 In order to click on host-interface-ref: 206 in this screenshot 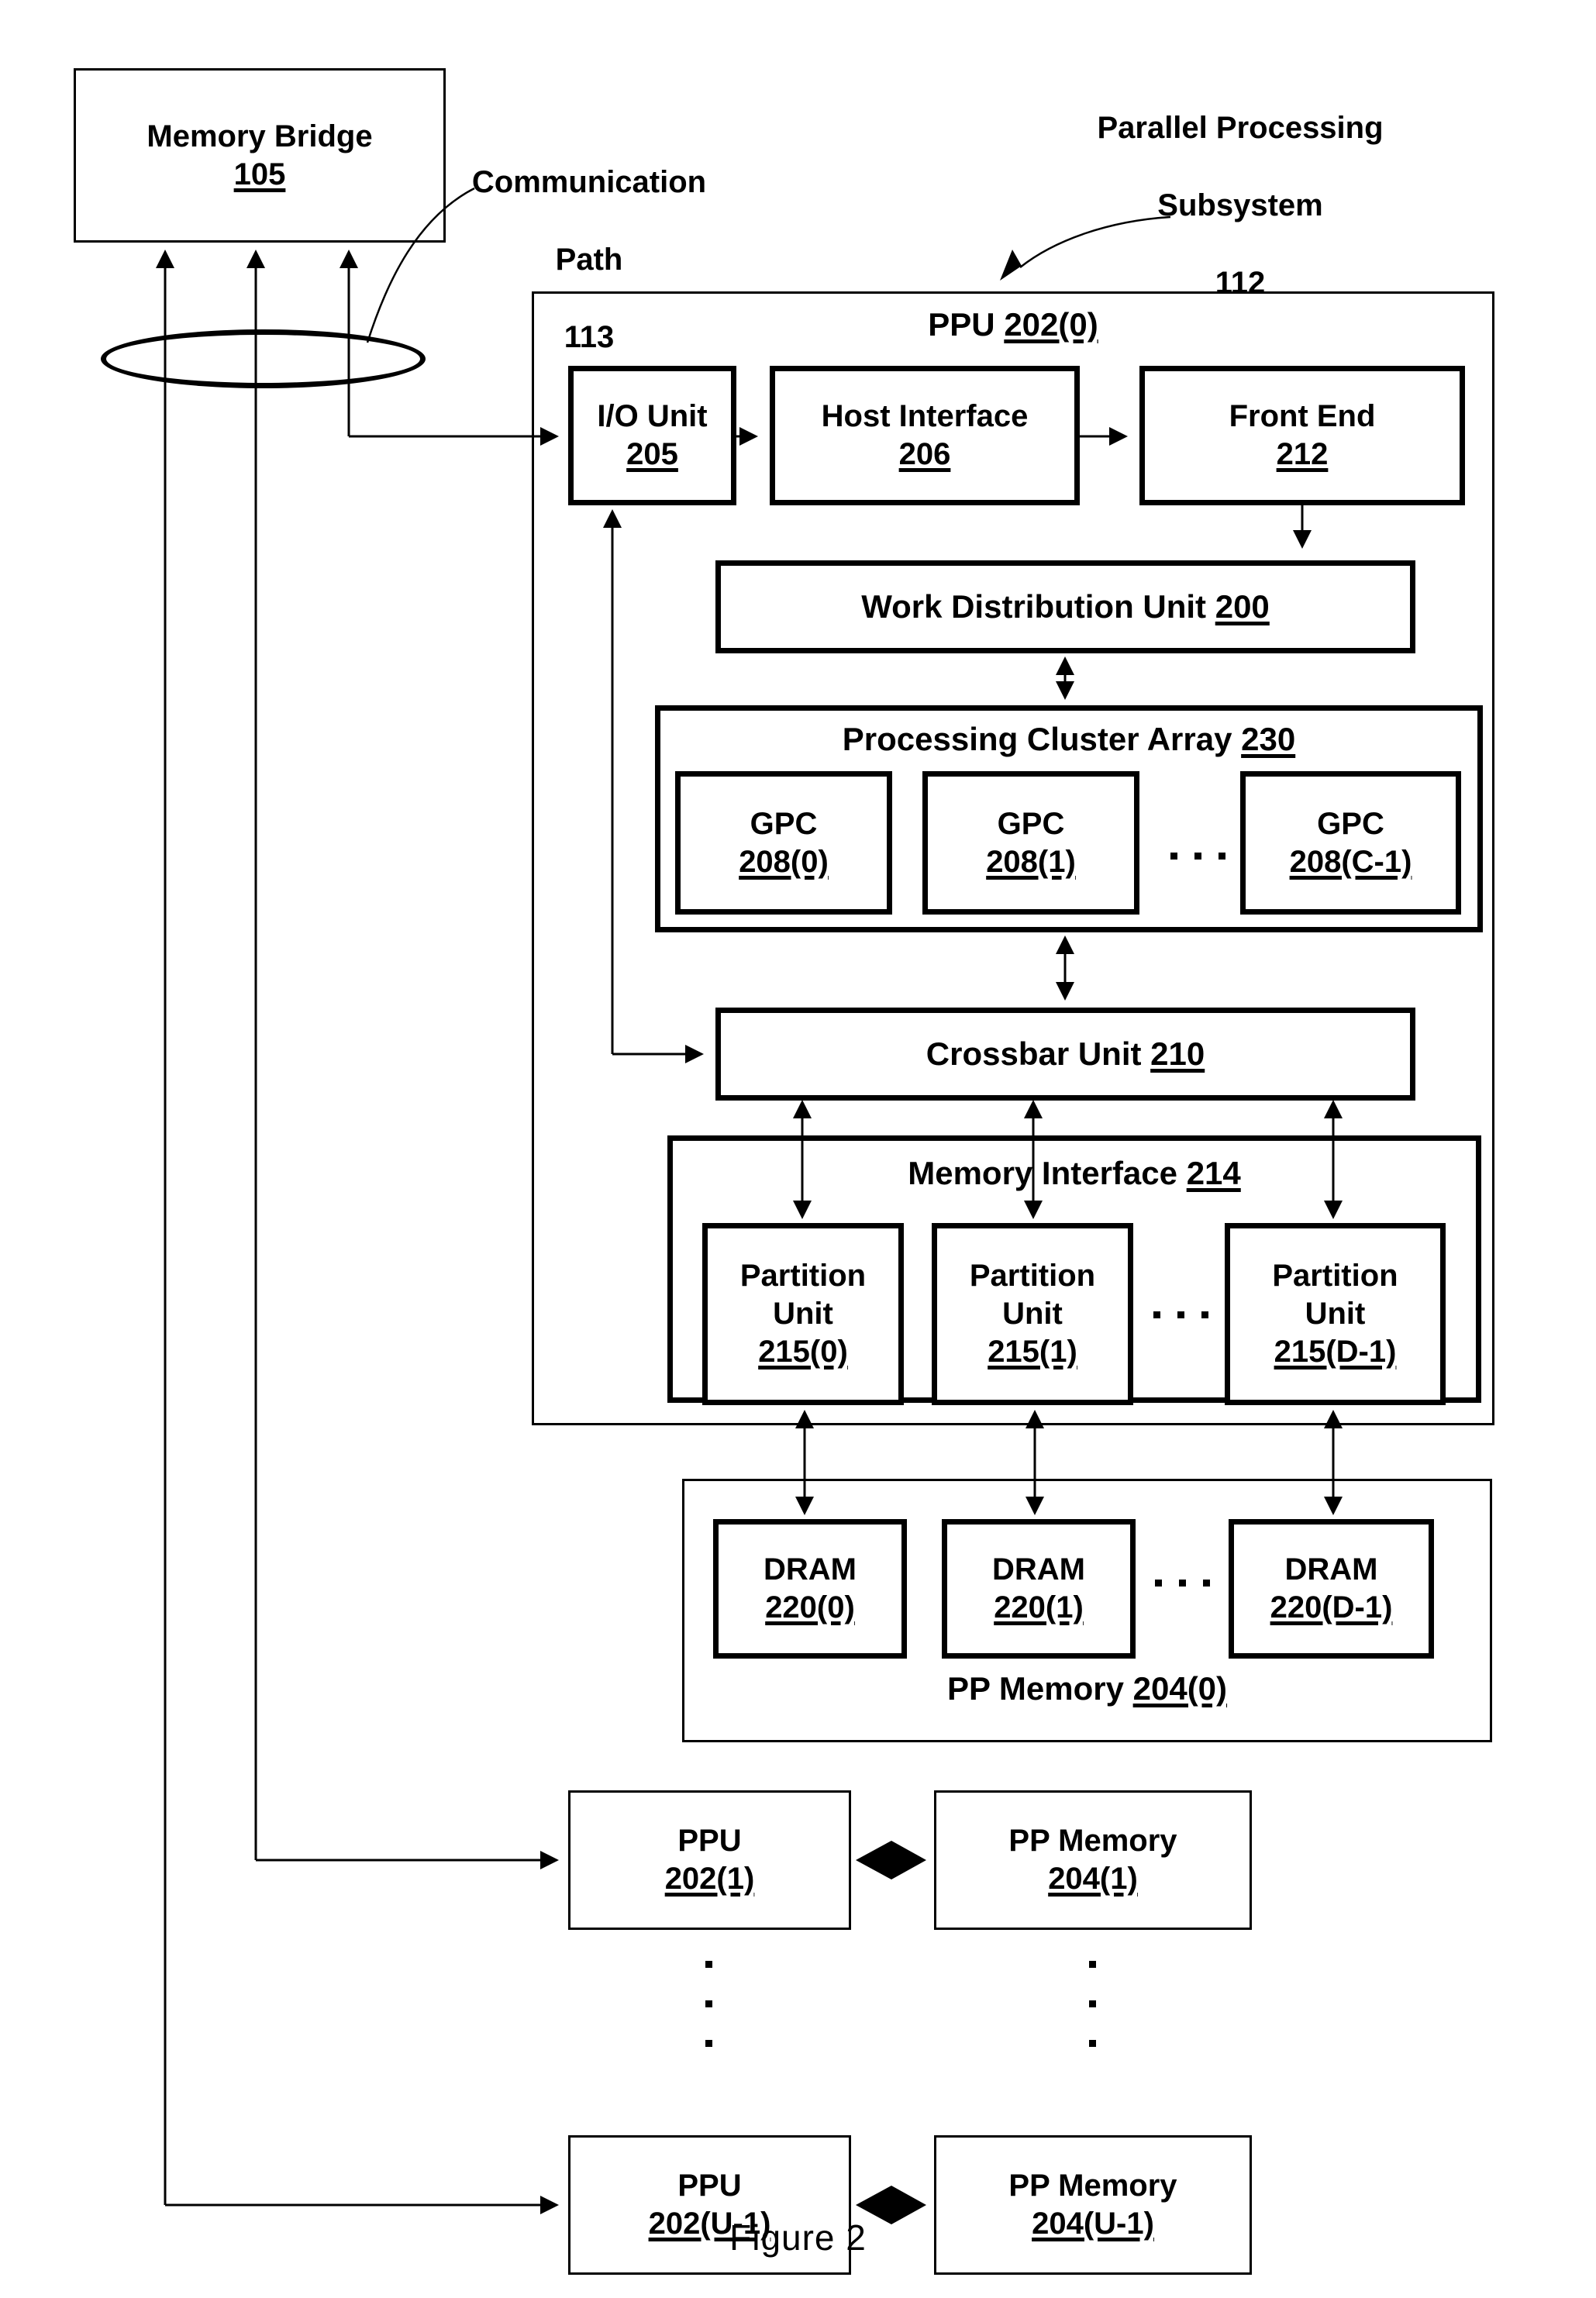, I will do `click(925, 454)`.